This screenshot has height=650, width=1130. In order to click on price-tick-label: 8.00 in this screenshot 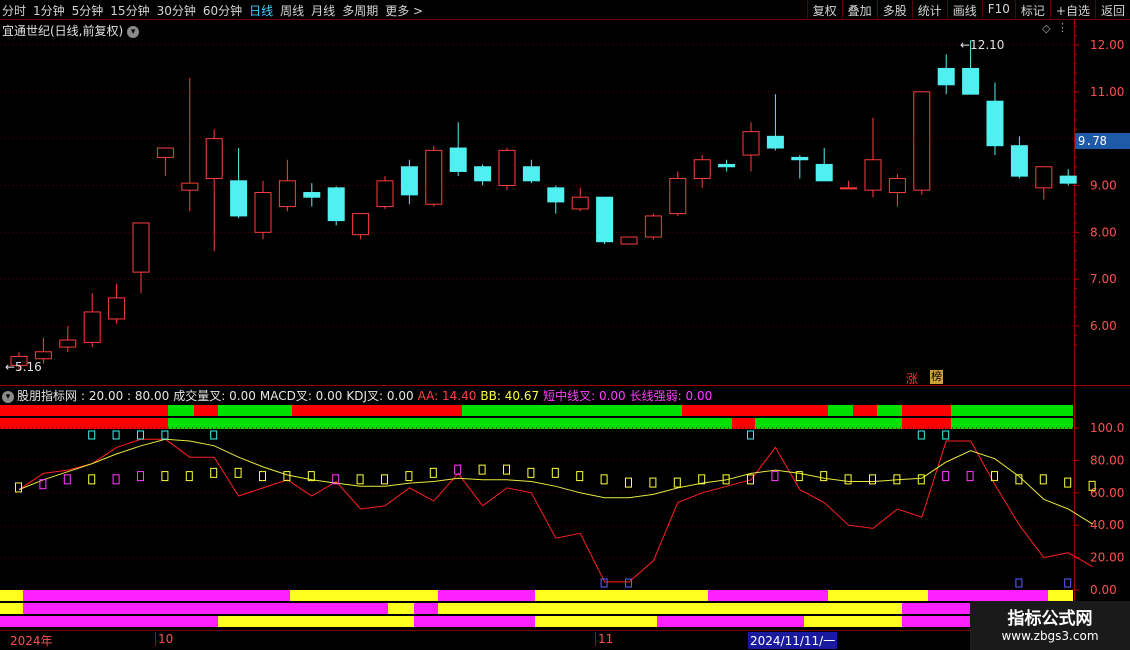, I will do `click(1103, 232)`.